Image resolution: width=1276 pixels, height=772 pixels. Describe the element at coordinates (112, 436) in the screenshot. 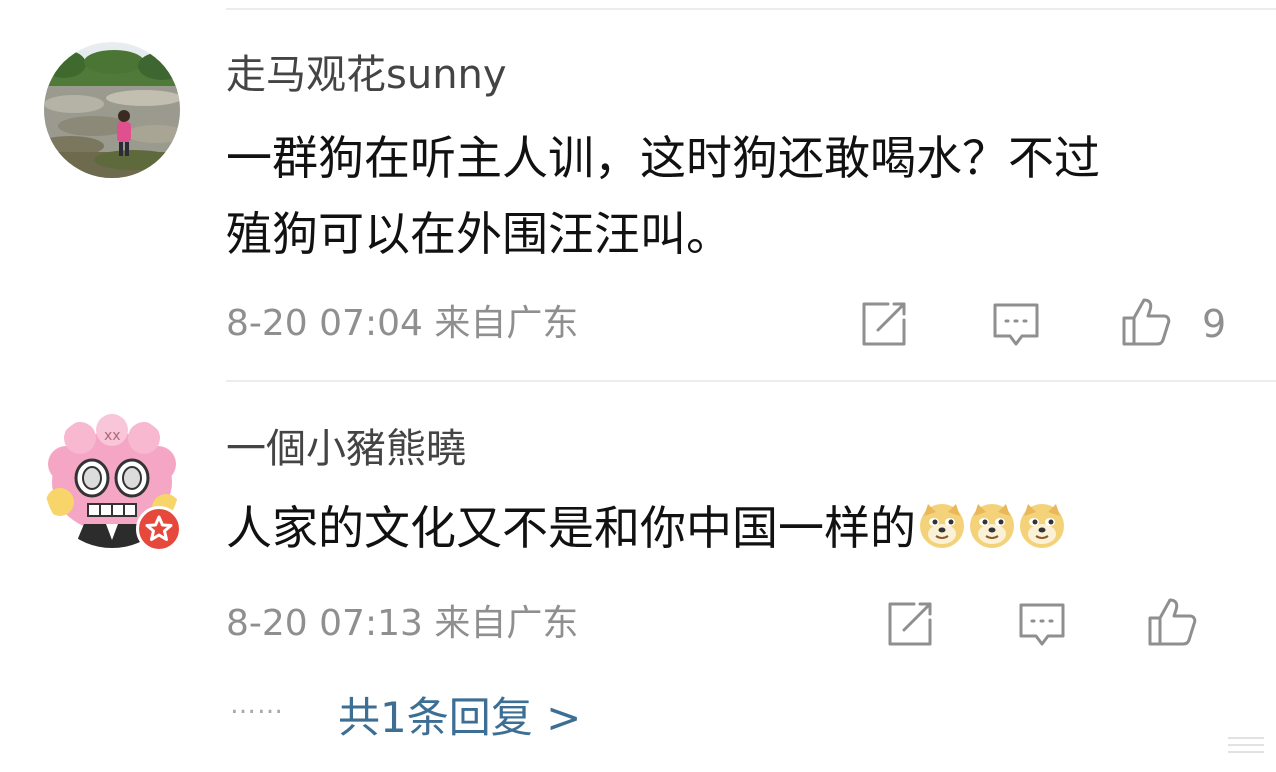

I see `svg-text: xx` at that location.